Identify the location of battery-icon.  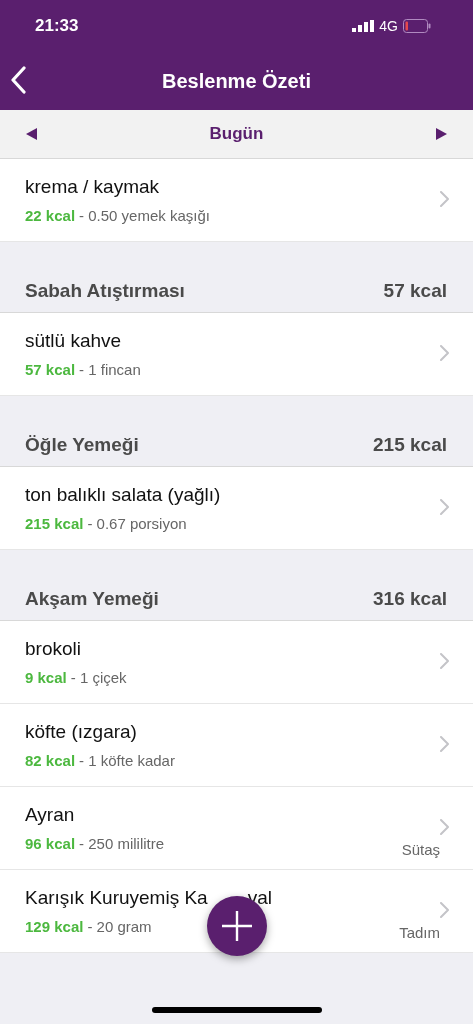
(417, 26).